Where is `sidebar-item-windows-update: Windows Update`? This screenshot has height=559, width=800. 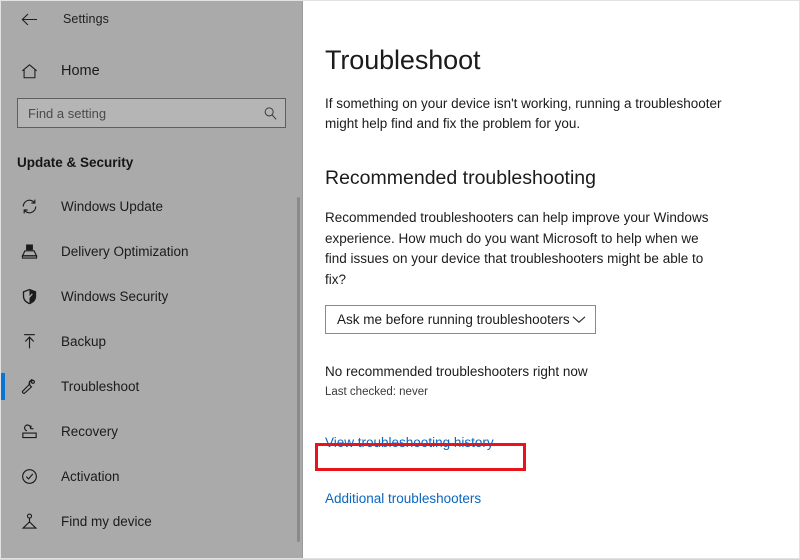
sidebar-item-windows-update: Windows Update is located at coordinates (151, 206).